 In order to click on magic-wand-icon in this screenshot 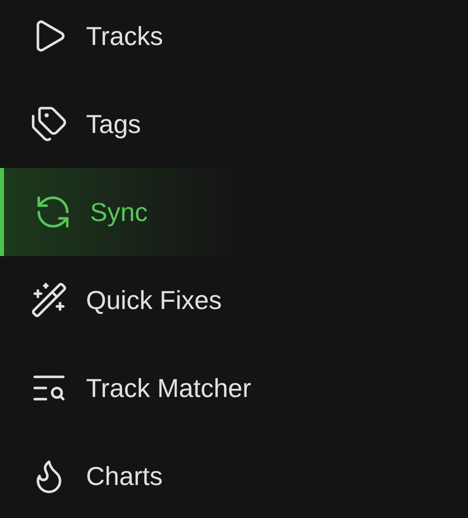, I will do `click(49, 300)`.